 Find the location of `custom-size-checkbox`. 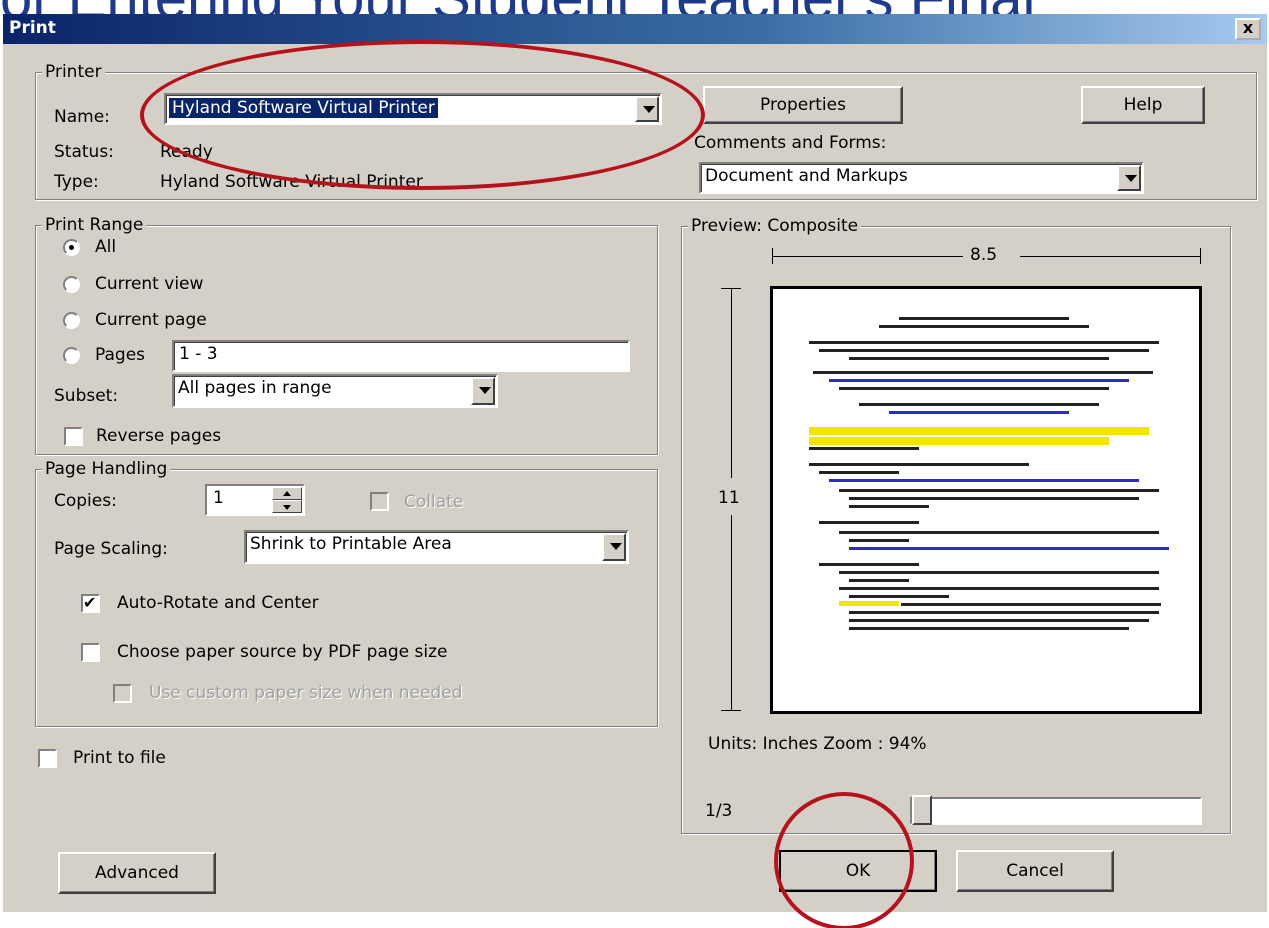

custom-size-checkbox is located at coordinates (122, 693).